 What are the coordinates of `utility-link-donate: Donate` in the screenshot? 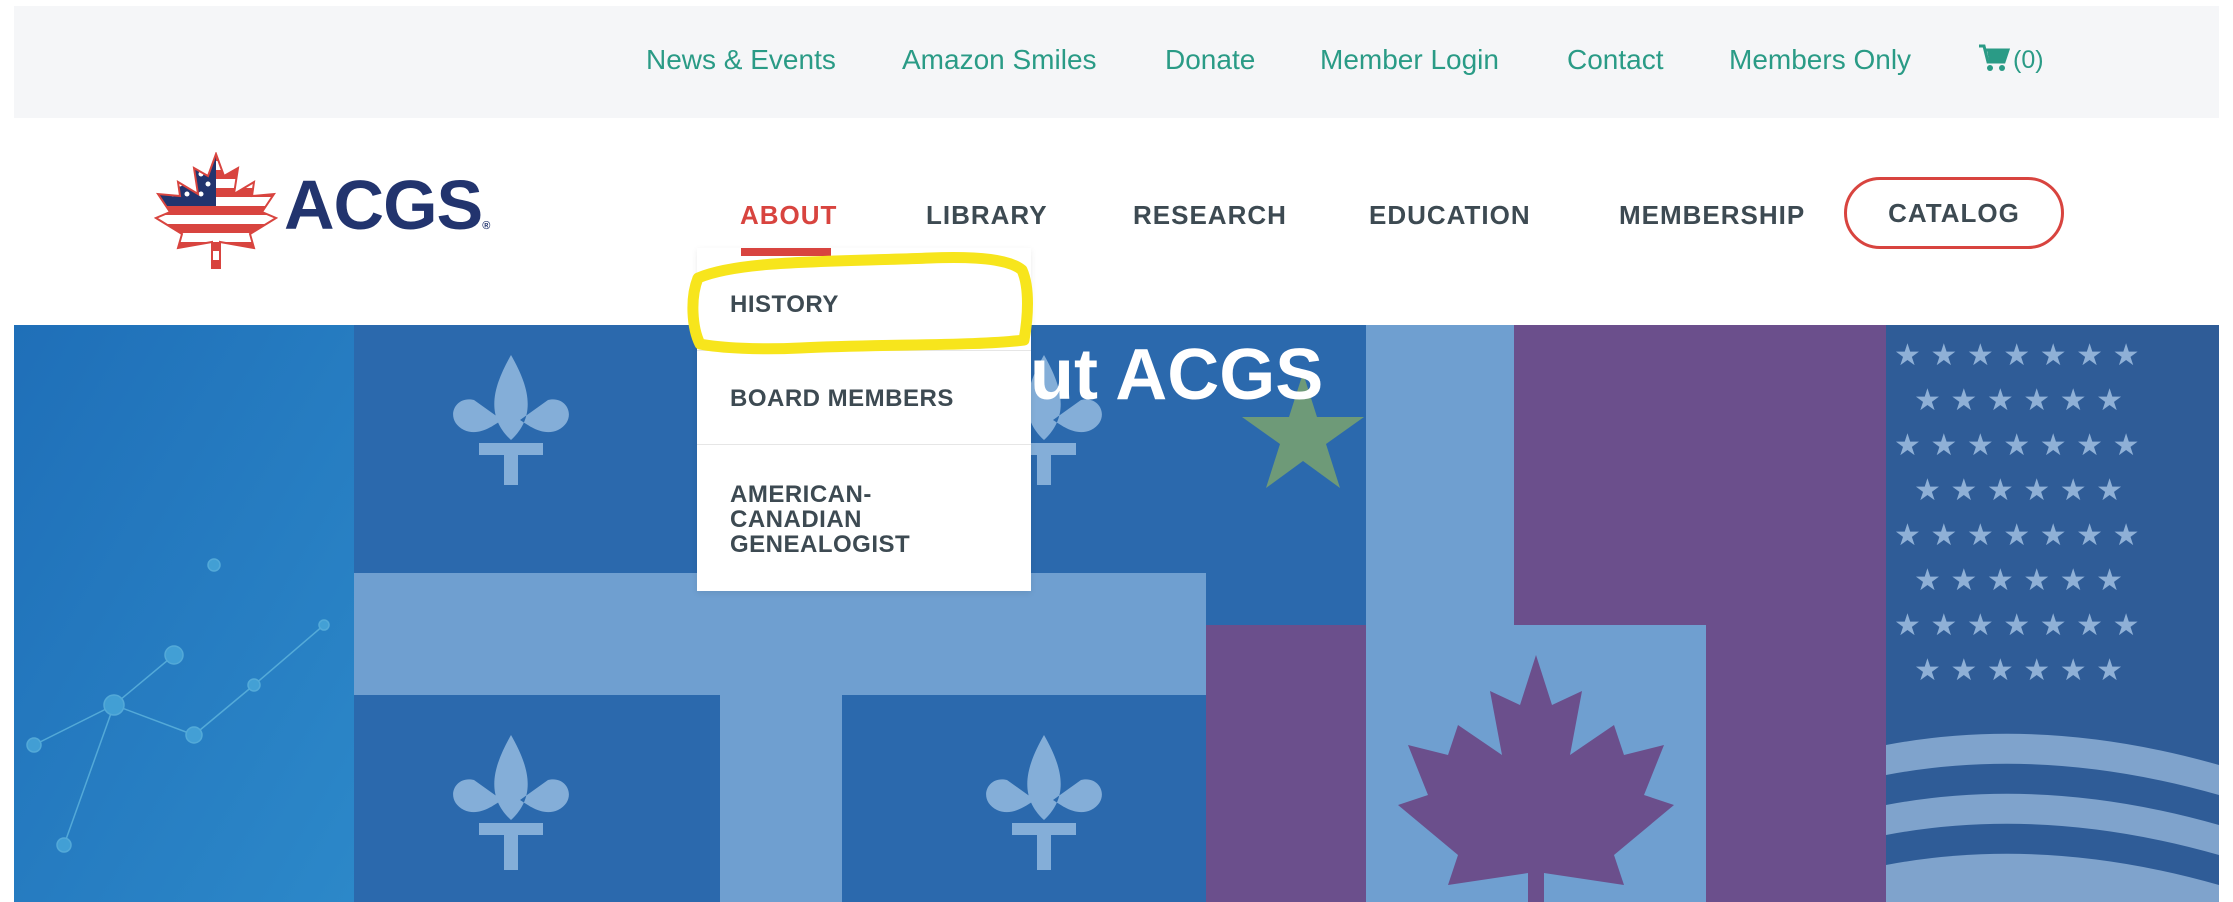 It's located at (1210, 60).